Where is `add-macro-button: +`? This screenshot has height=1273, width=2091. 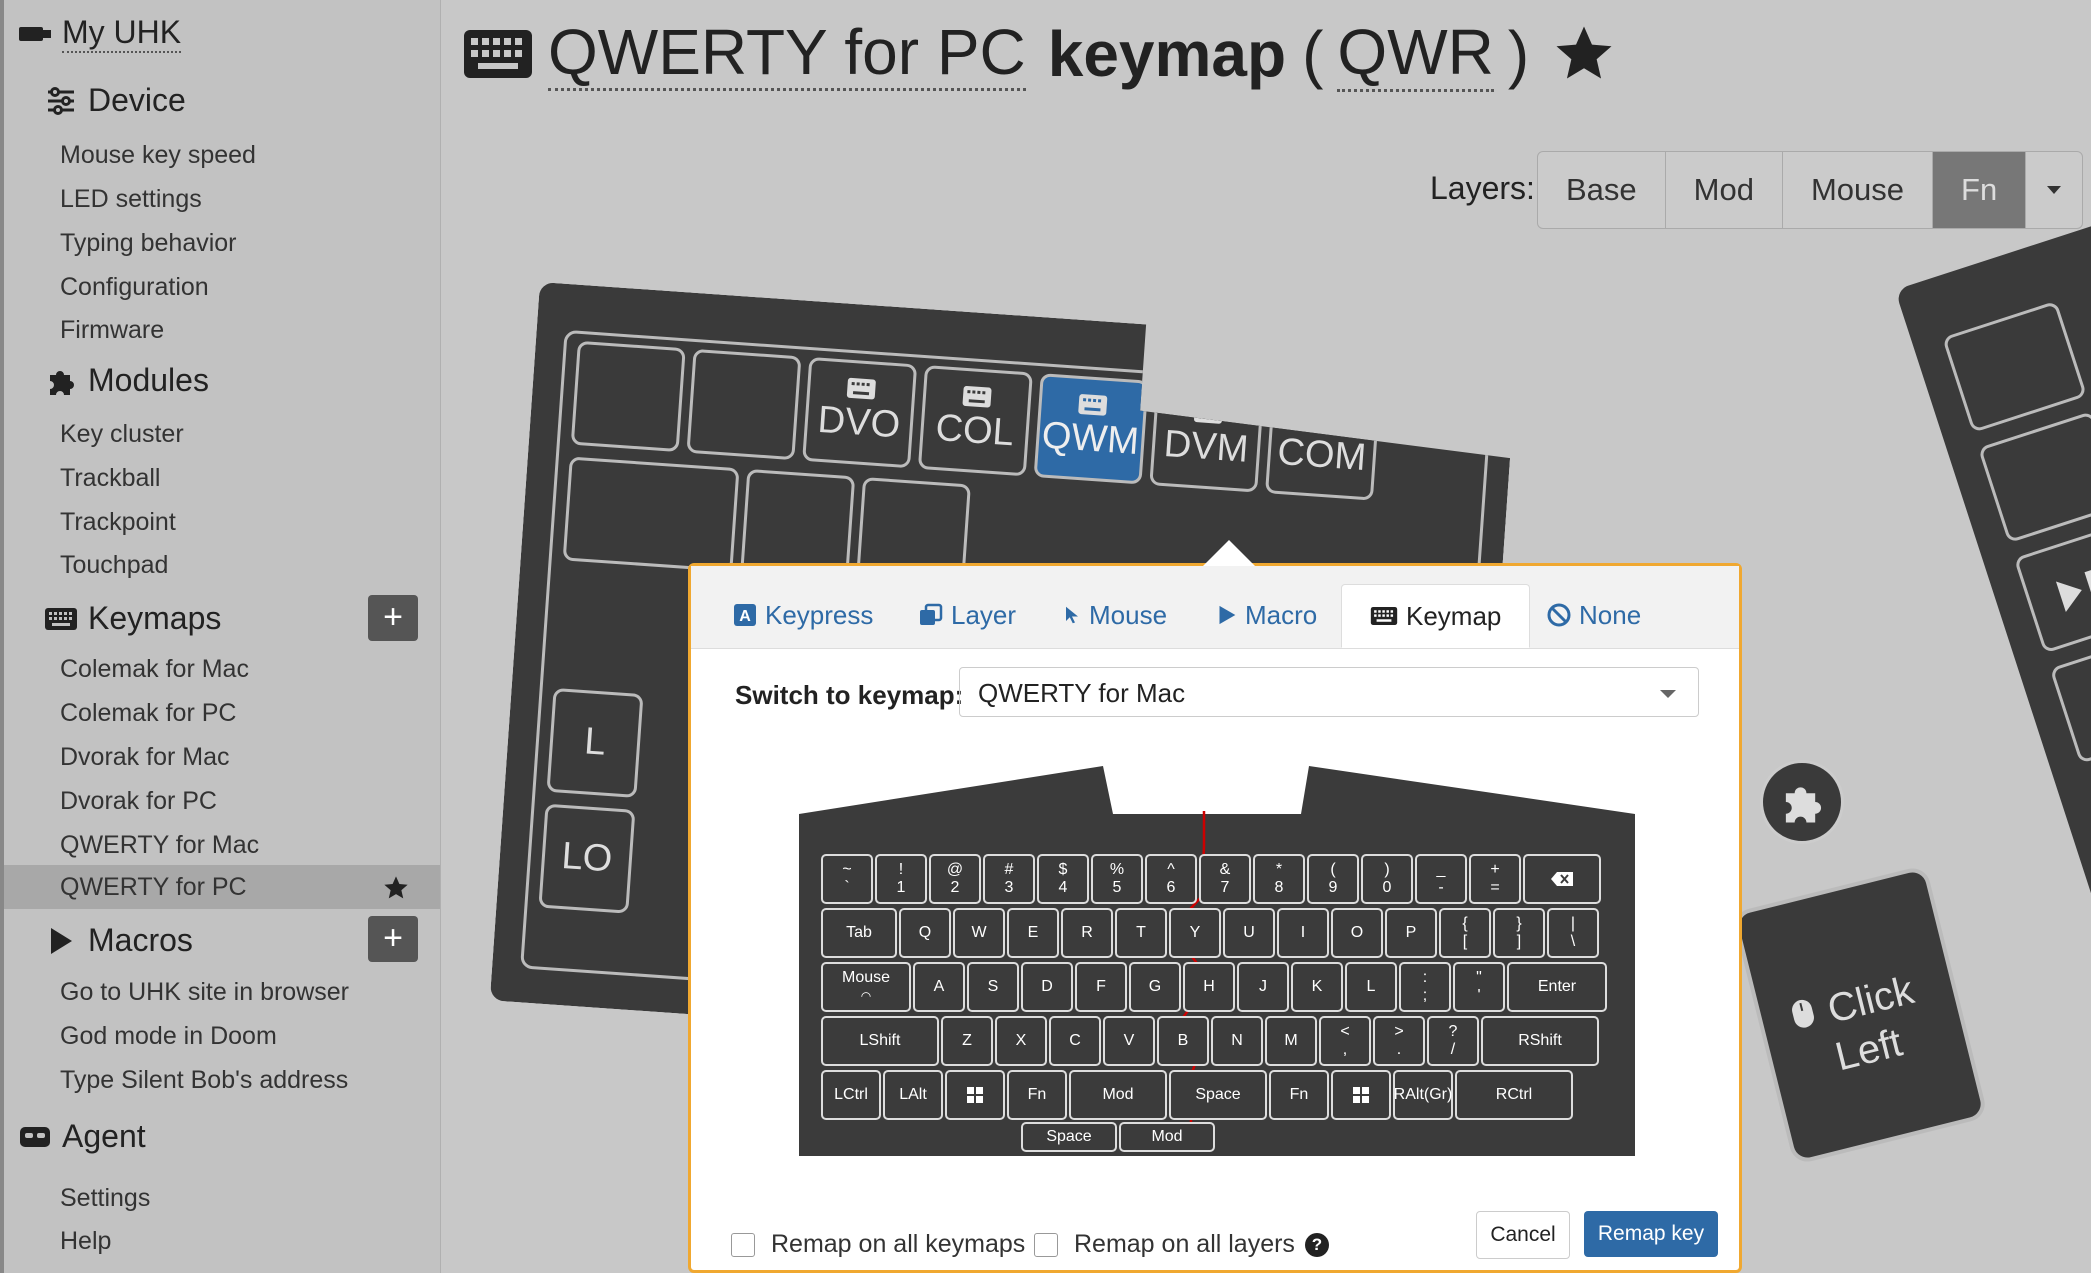 add-macro-button: + is located at coordinates (393, 939).